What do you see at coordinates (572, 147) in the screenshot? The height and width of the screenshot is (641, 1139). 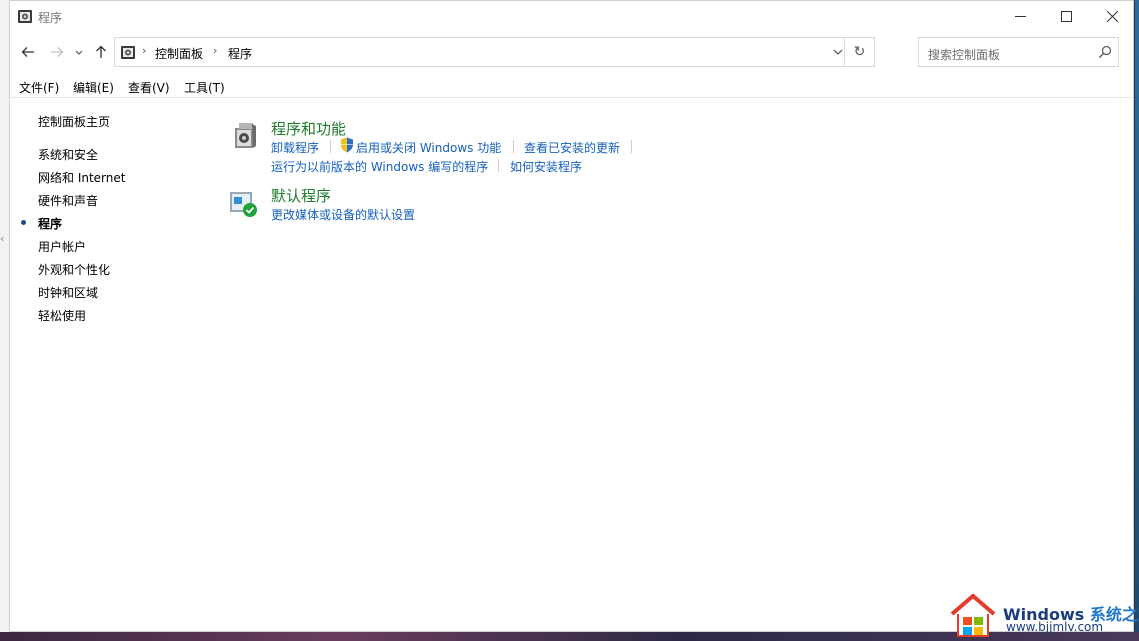 I see `installed-updates-link: 查看已安装的更新` at bounding box center [572, 147].